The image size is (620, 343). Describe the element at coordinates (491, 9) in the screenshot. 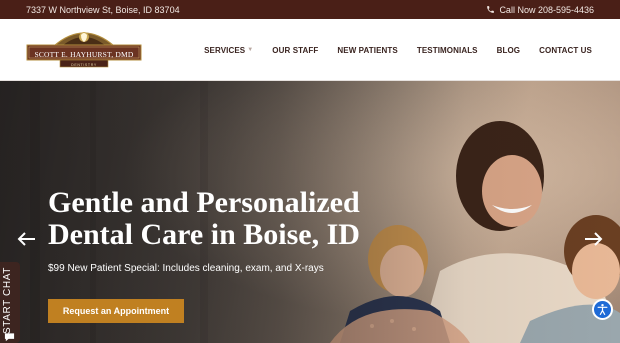

I see `phone-icon` at that location.